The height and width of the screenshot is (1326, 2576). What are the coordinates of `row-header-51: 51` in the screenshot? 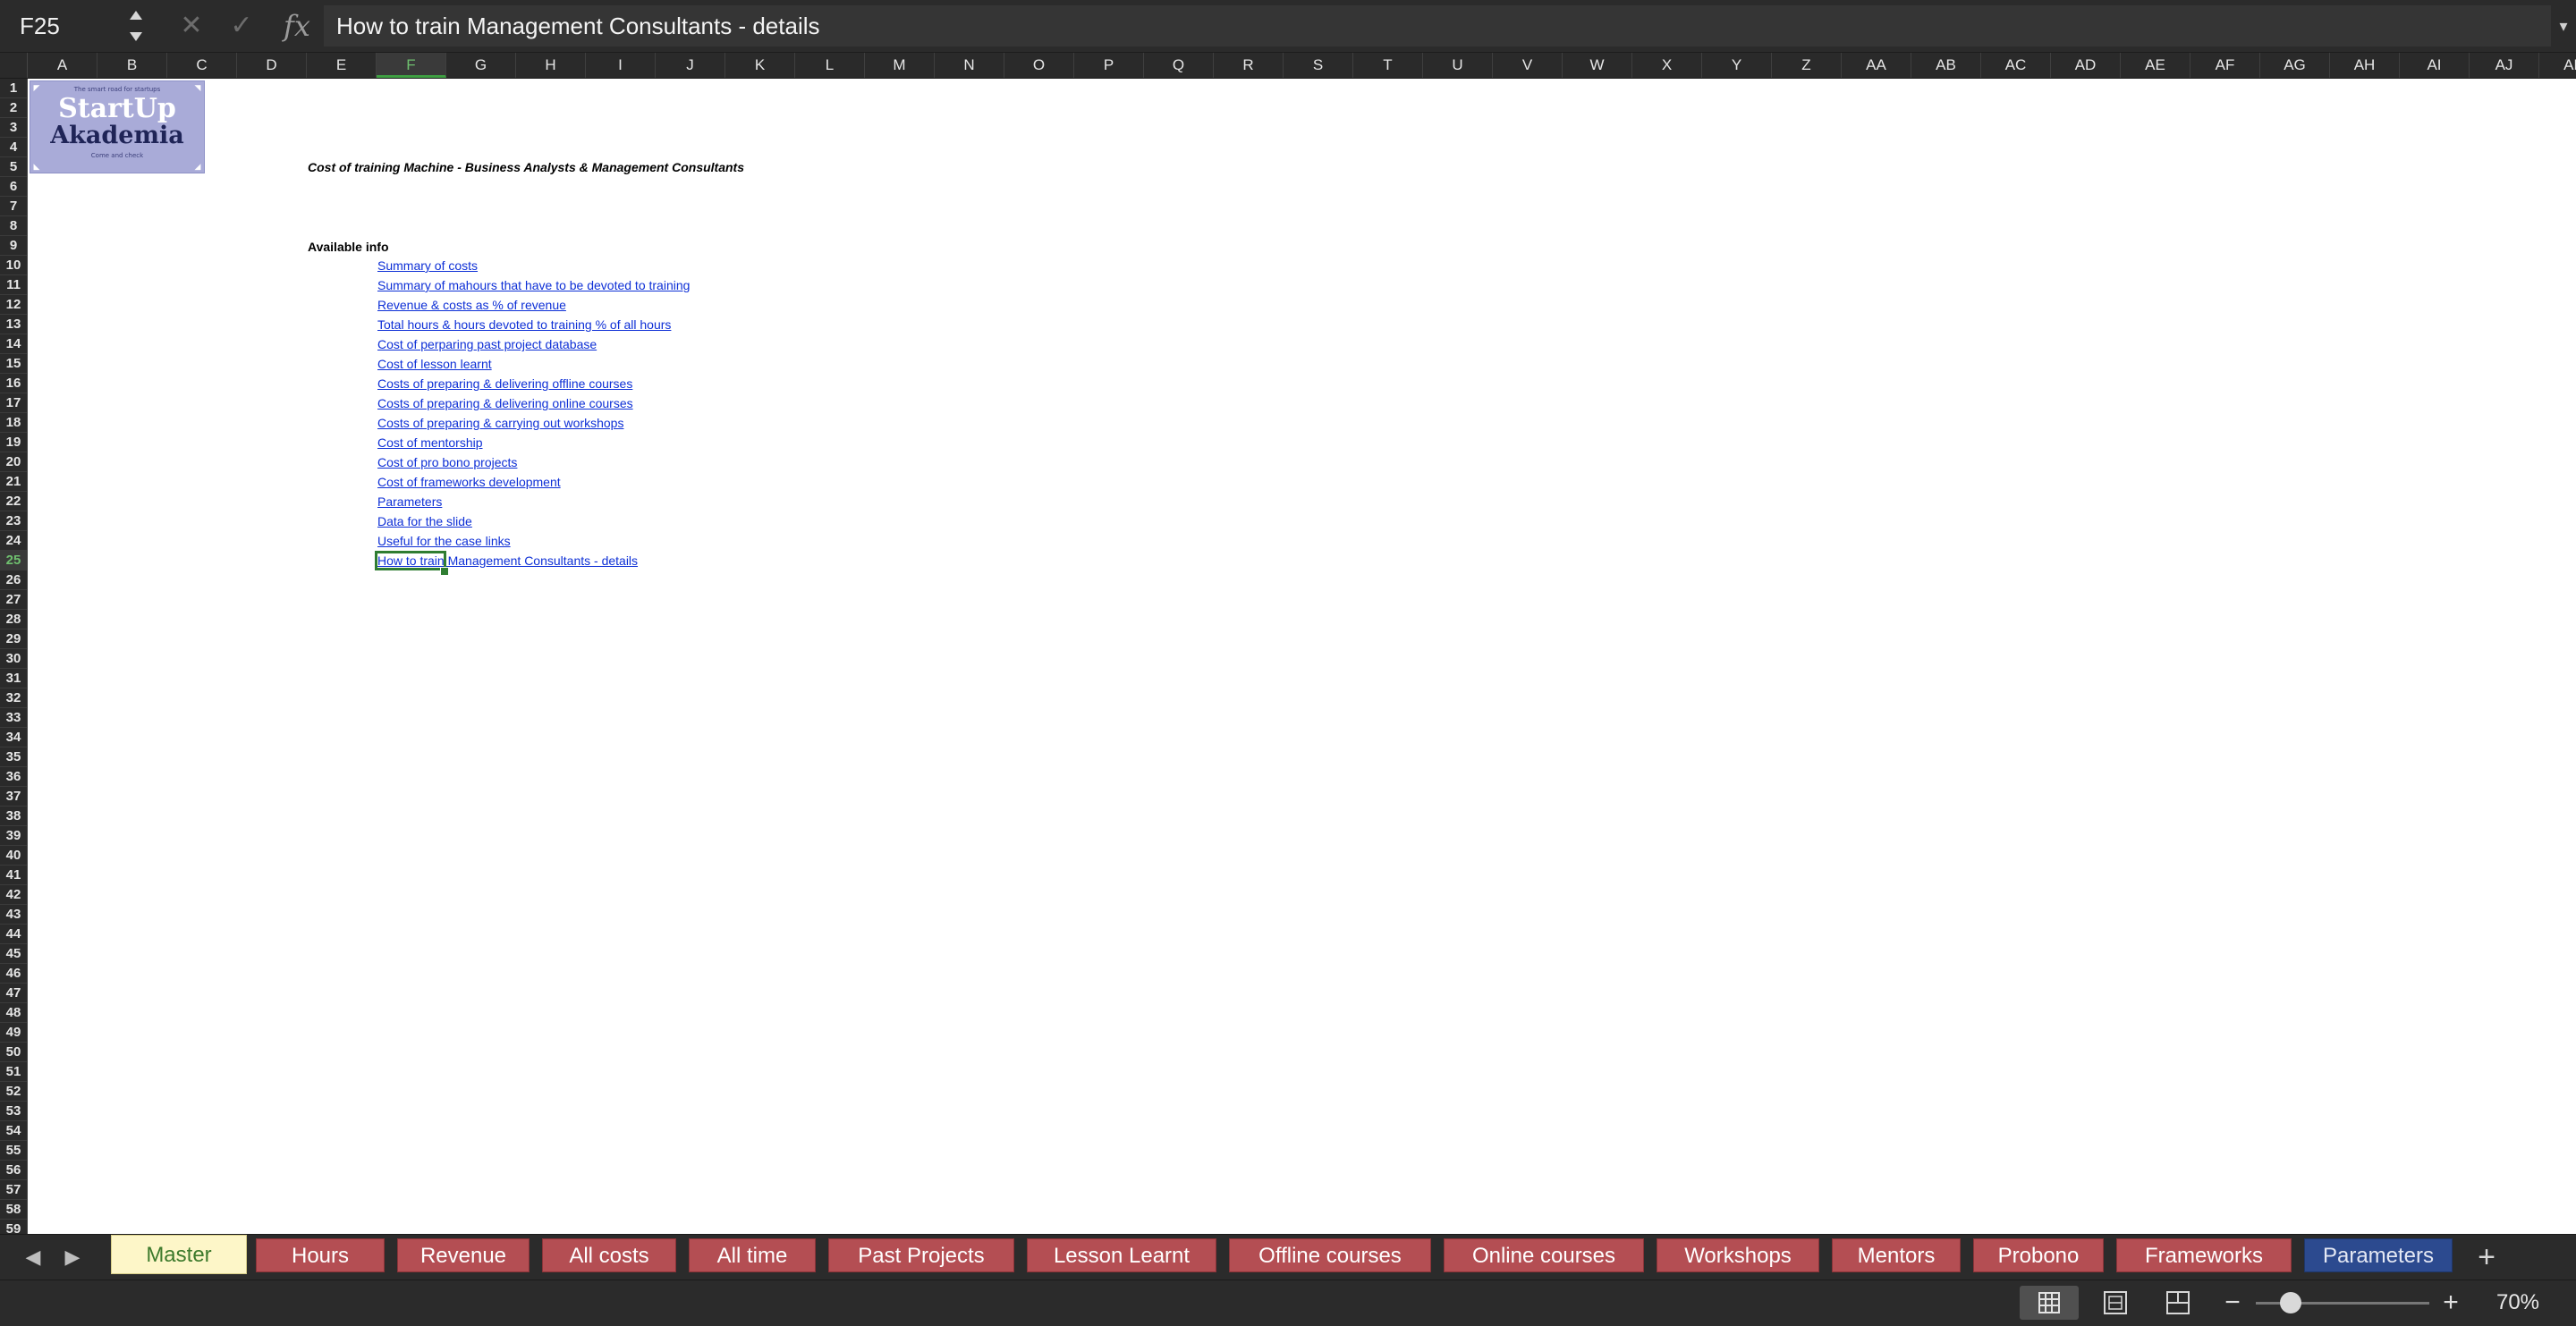 It's located at (13, 1072).